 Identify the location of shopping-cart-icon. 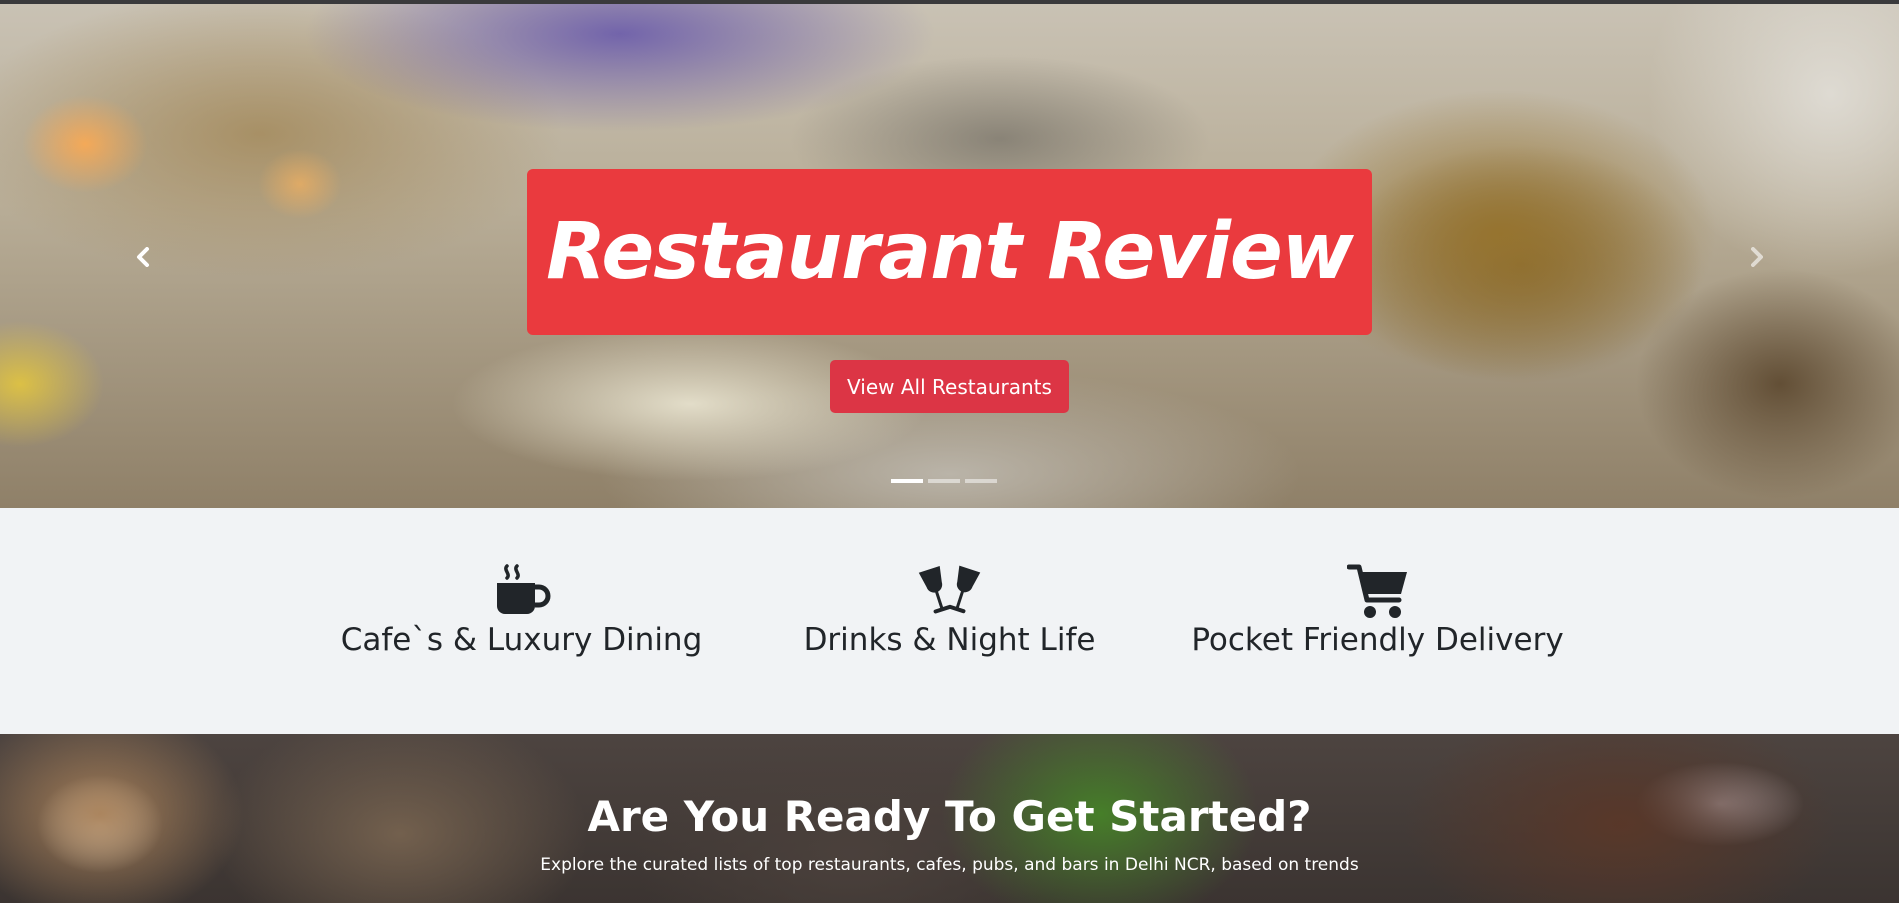
(1376, 591).